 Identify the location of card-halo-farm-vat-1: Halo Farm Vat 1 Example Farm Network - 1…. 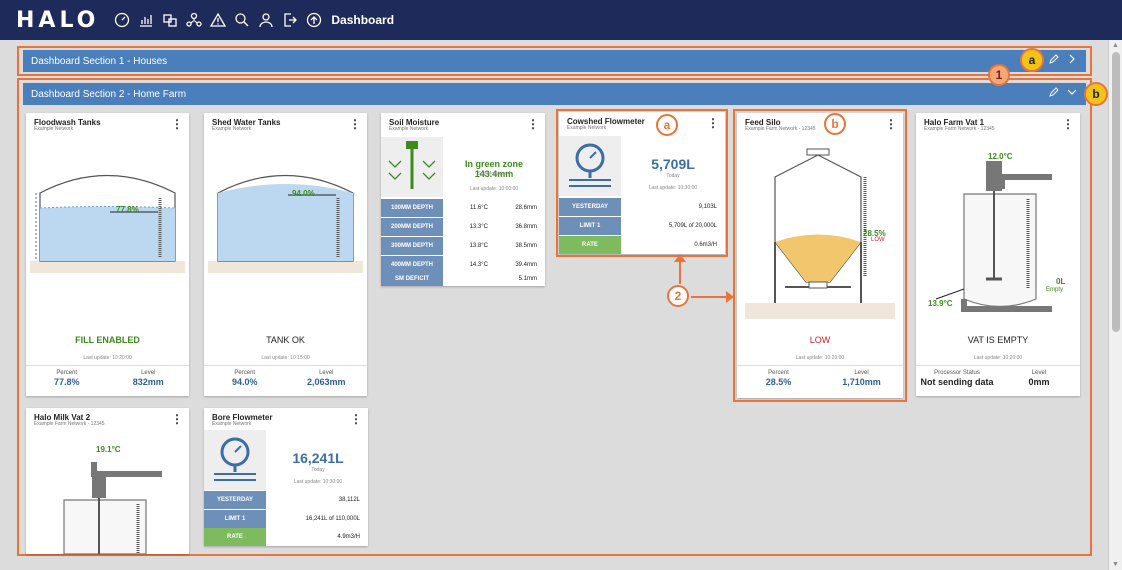
(998, 254).